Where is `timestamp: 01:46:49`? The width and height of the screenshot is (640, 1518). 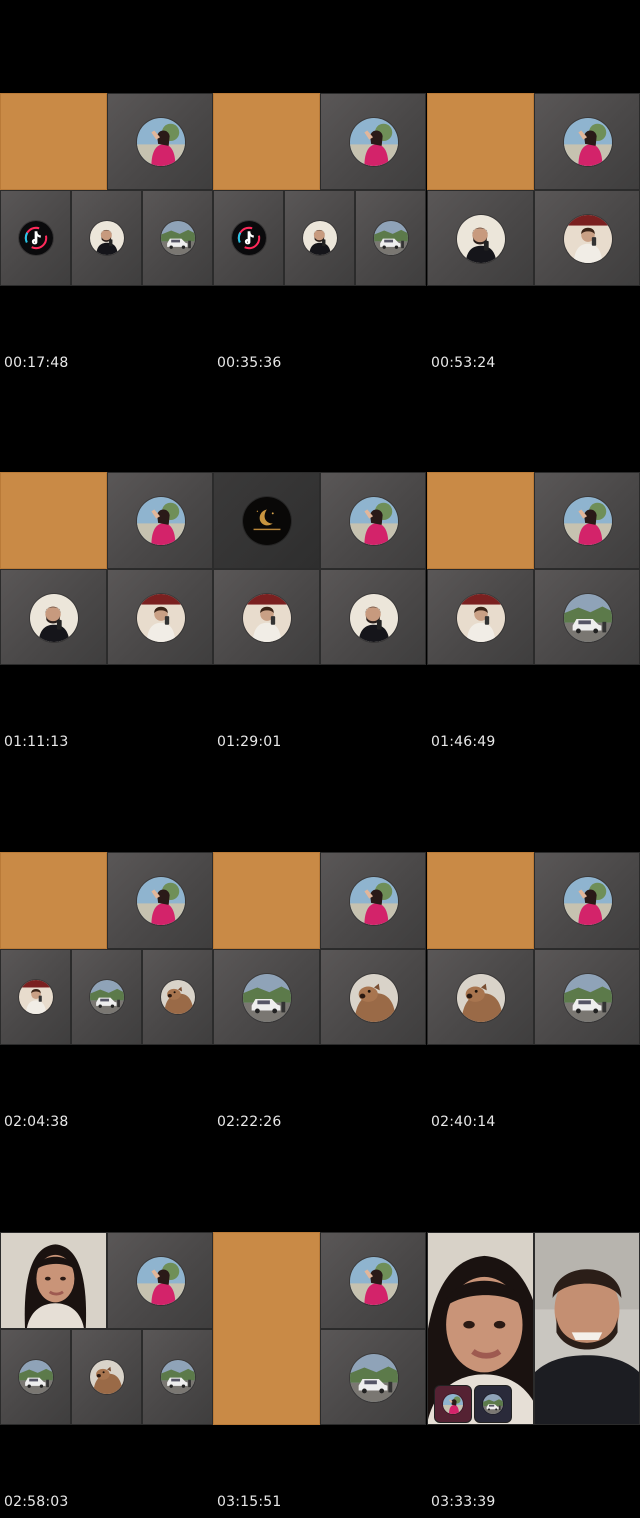 timestamp: 01:46:49 is located at coordinates (463, 742).